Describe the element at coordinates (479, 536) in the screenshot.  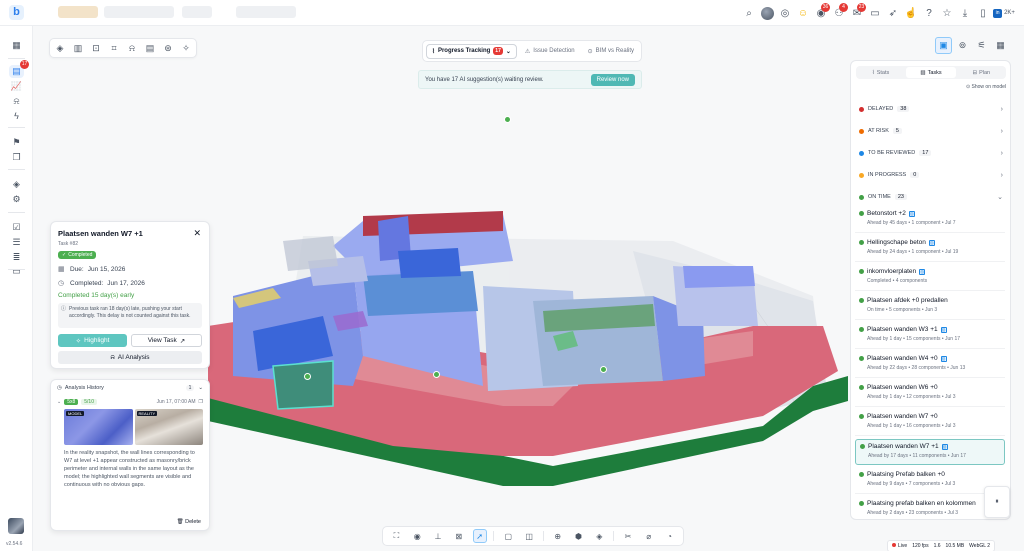
I see `select-cursor-icon: ➚` at that location.